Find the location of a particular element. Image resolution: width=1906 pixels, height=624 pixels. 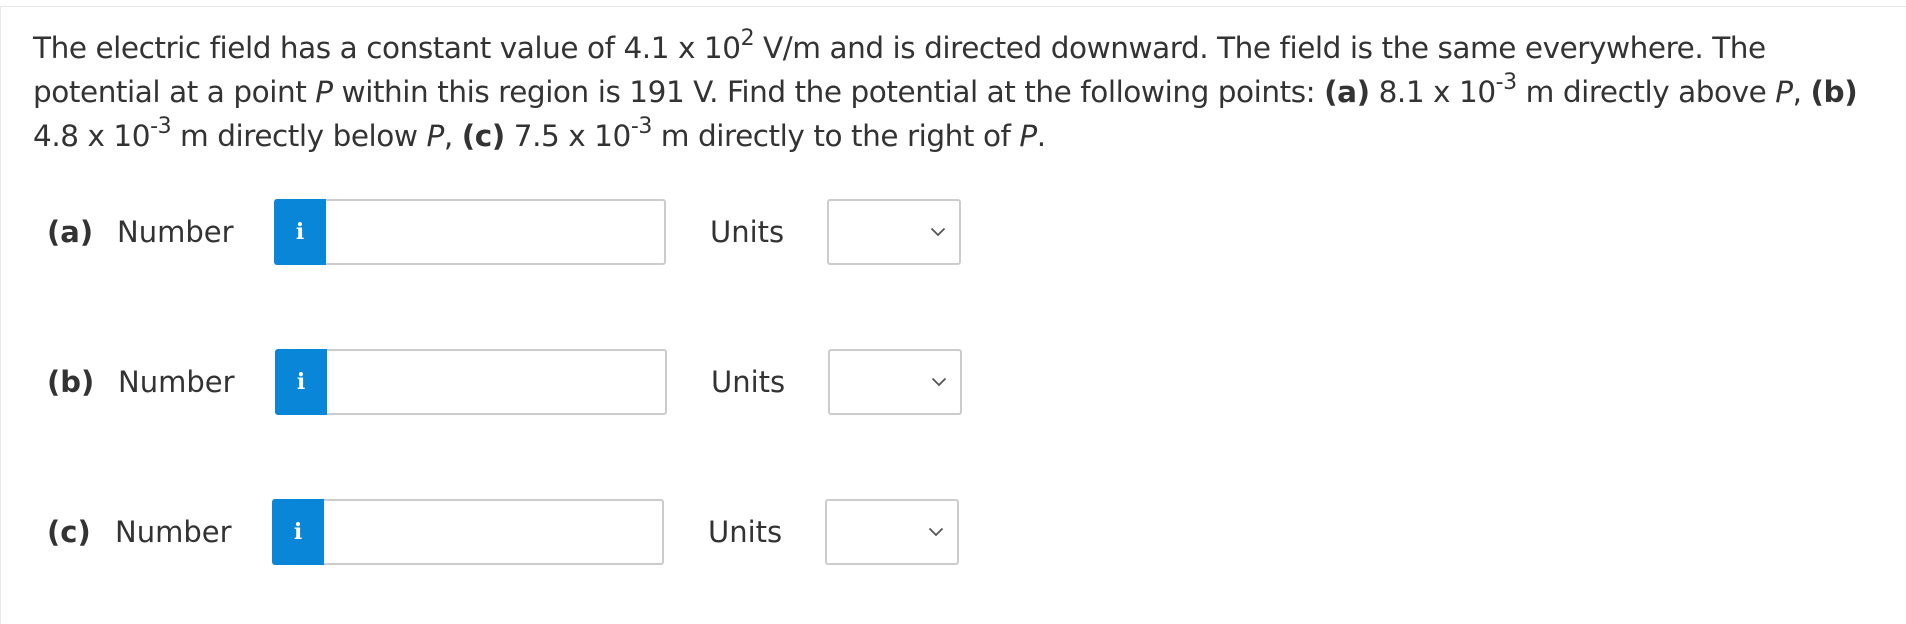

question-text-segment: 4.8 x 10 is located at coordinates (92, 136).